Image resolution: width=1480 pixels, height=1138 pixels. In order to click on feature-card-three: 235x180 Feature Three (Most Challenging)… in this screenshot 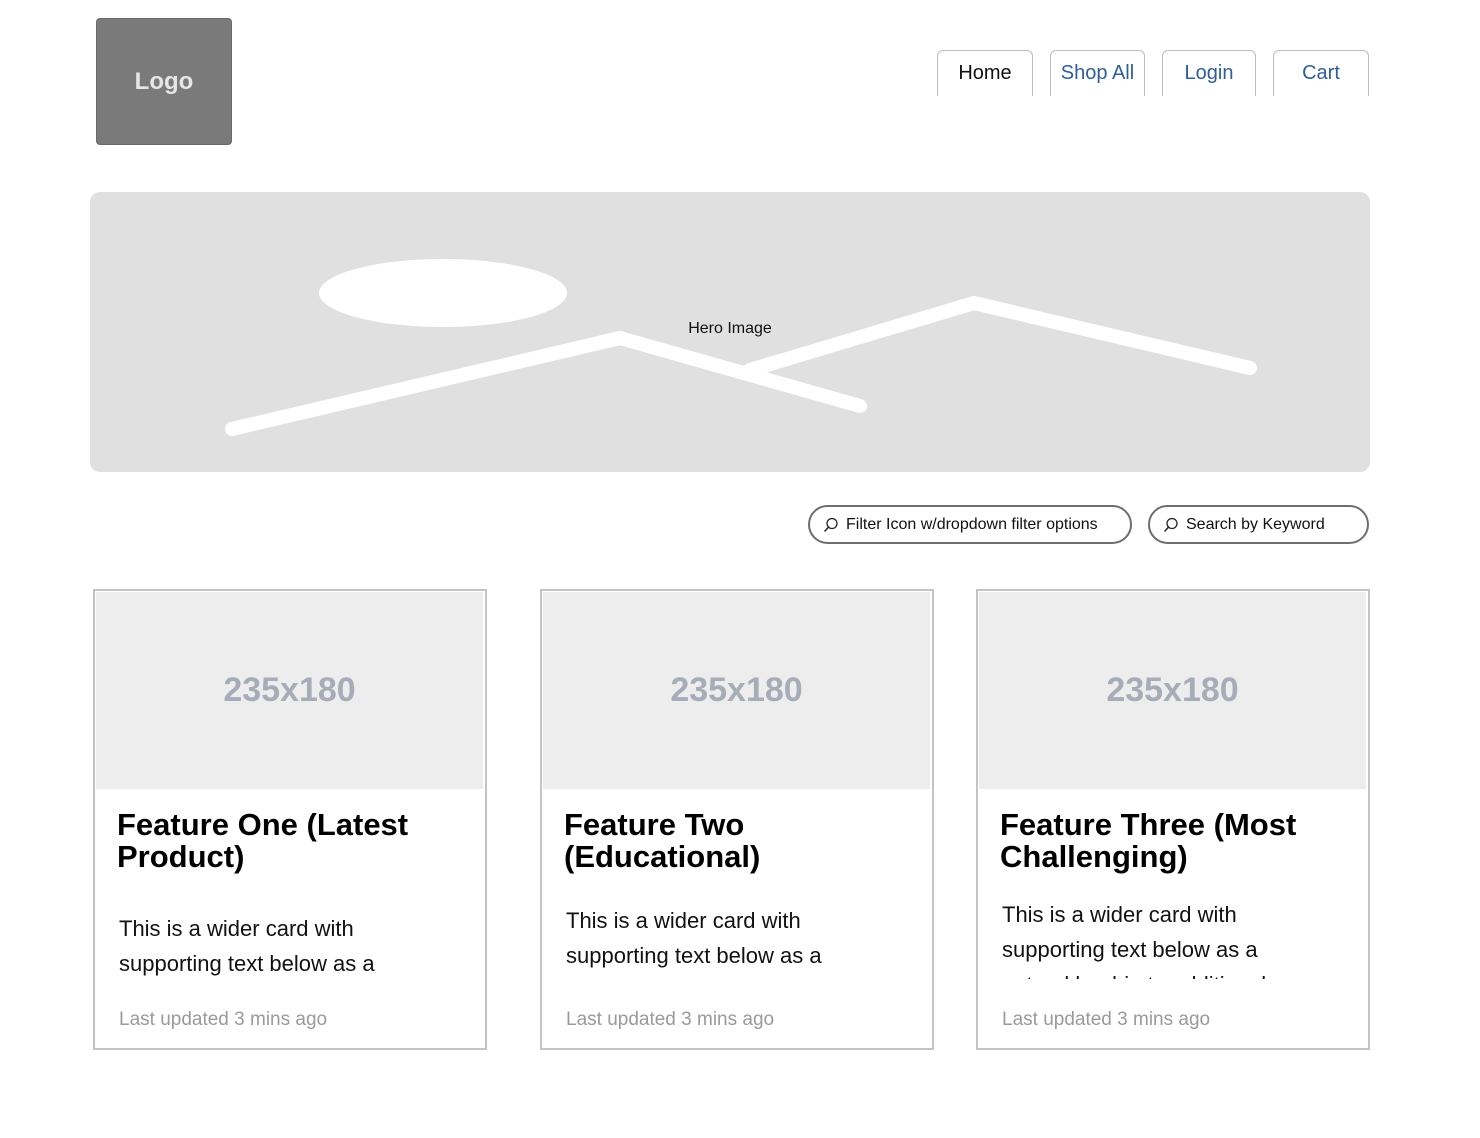, I will do `click(1173, 819)`.